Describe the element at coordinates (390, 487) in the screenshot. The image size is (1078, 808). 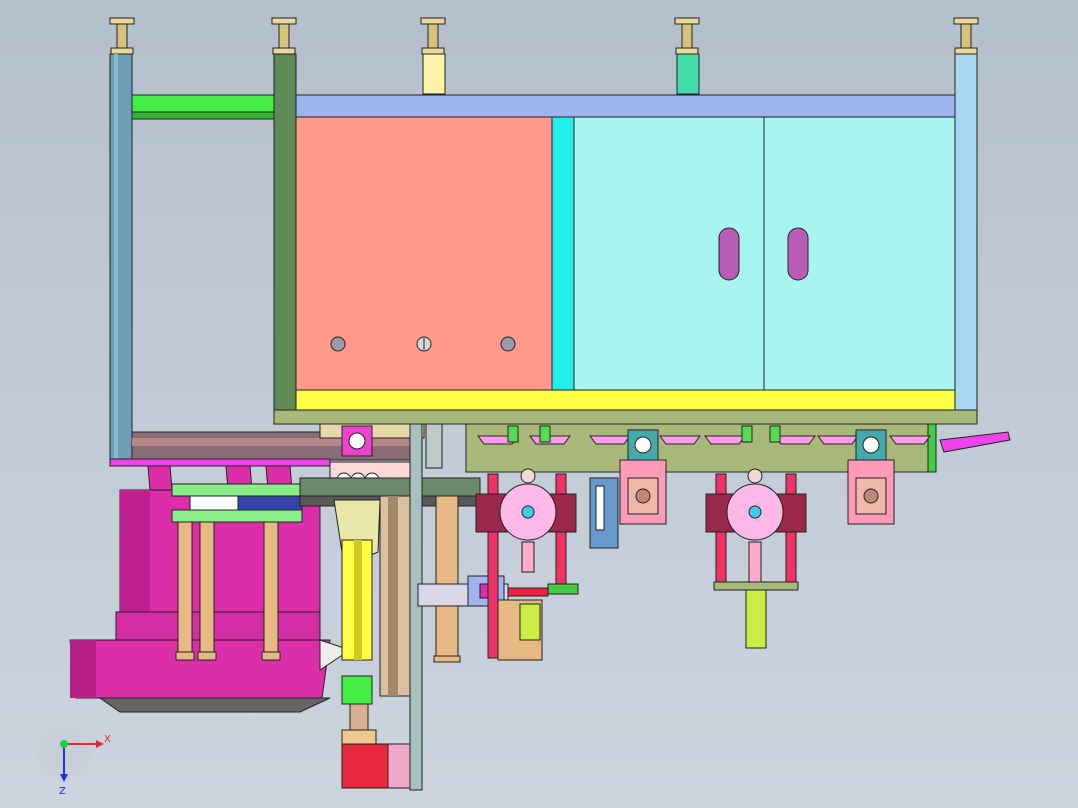
I see `gear-rack` at that location.